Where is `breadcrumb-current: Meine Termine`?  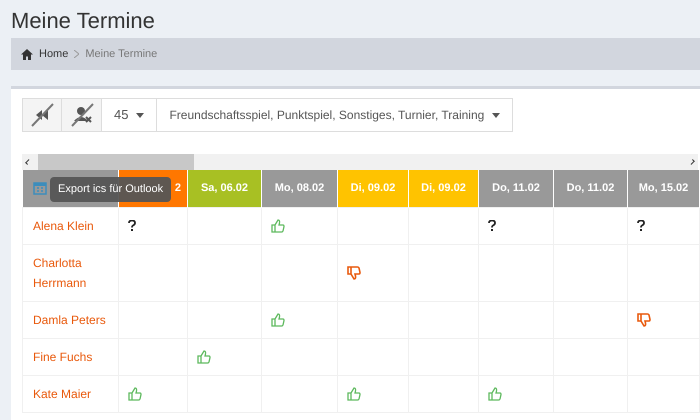
breadcrumb-current: Meine Termine is located at coordinates (121, 54).